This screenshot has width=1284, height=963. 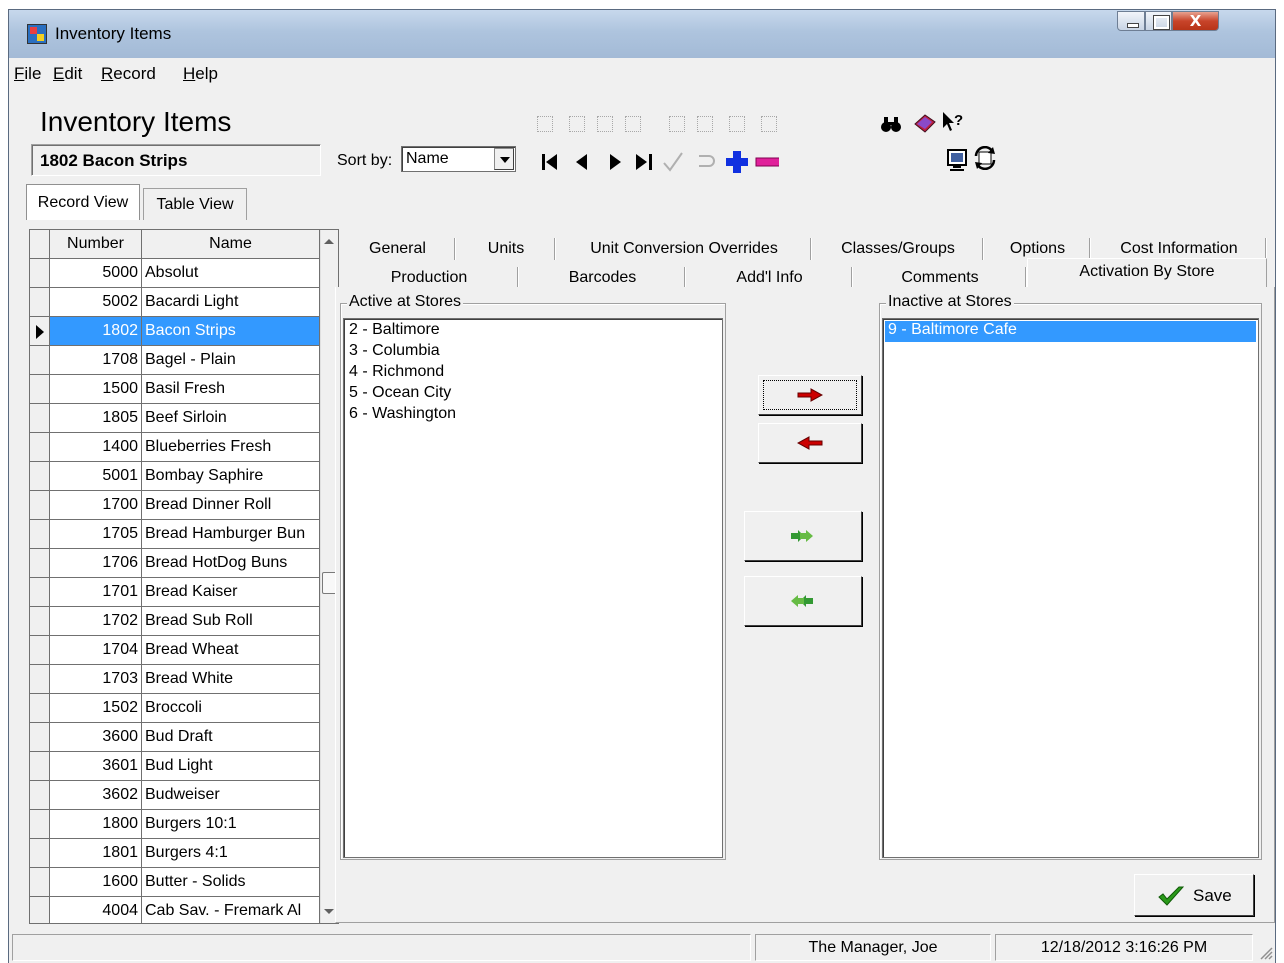 What do you see at coordinates (96, 447) in the screenshot?
I see `cell-number: 1400` at bounding box center [96, 447].